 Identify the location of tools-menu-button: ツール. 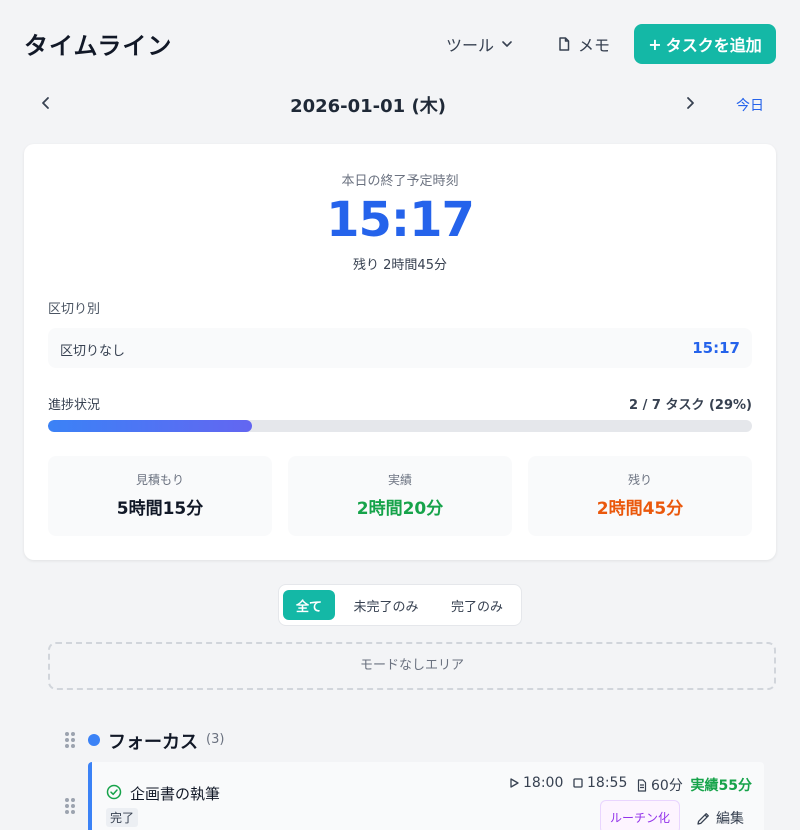
(480, 44).